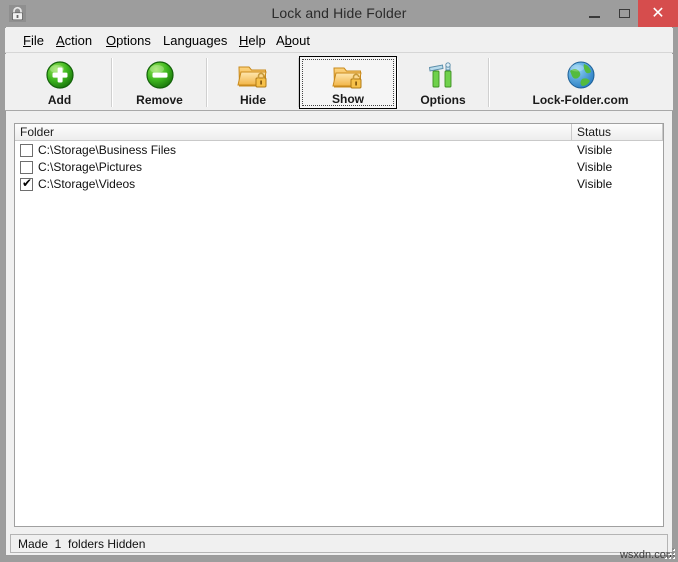 This screenshot has height=562, width=678. I want to click on folder-unlock-icon, so click(347, 78).